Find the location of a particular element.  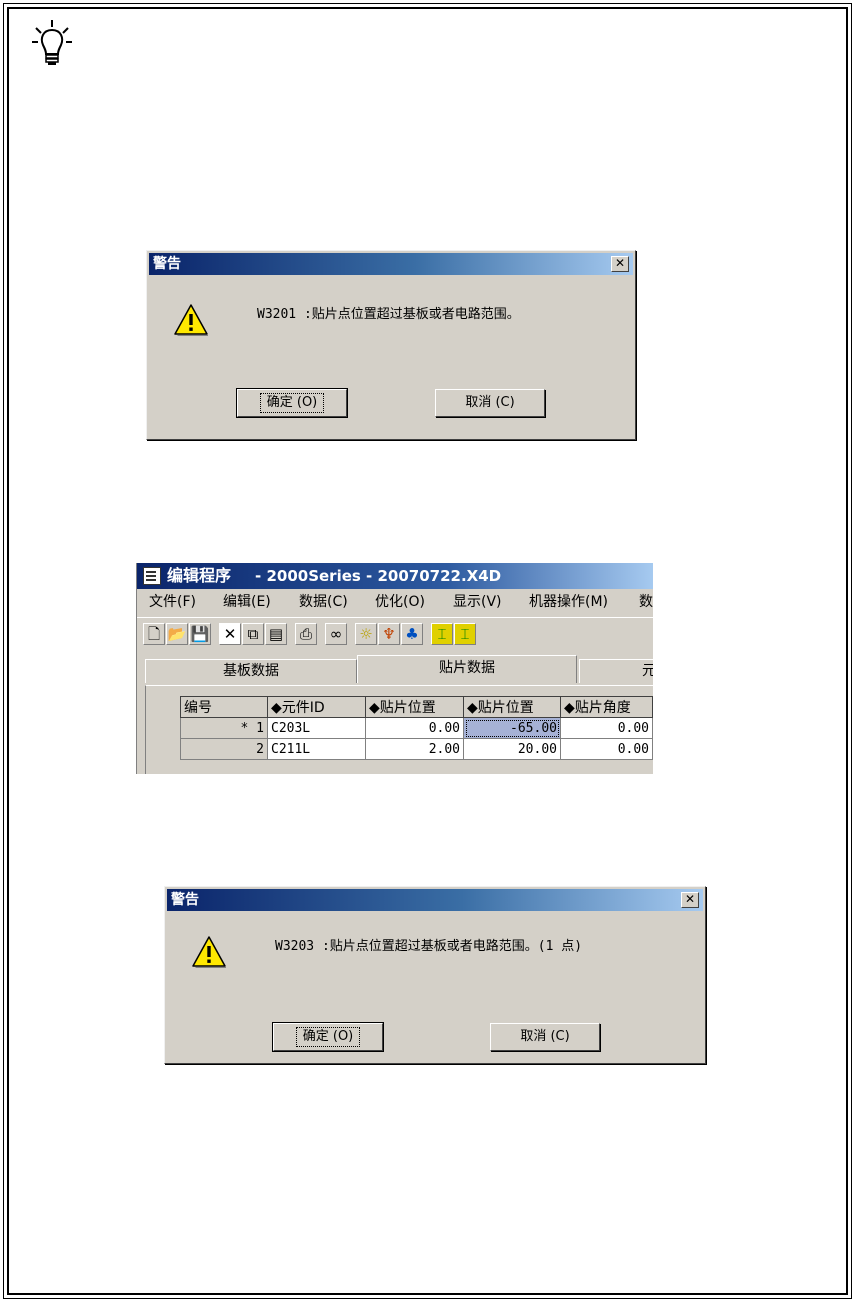

cut-icon: ✕ is located at coordinates (230, 634).